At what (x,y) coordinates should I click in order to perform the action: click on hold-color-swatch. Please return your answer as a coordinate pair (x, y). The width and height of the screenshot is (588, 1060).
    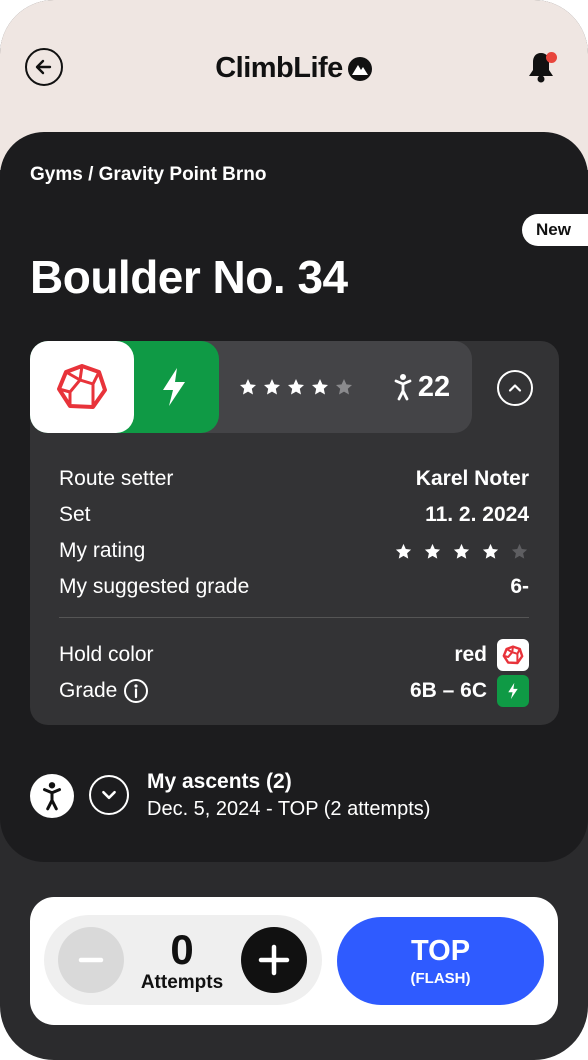
    Looking at the image, I should click on (513, 655).